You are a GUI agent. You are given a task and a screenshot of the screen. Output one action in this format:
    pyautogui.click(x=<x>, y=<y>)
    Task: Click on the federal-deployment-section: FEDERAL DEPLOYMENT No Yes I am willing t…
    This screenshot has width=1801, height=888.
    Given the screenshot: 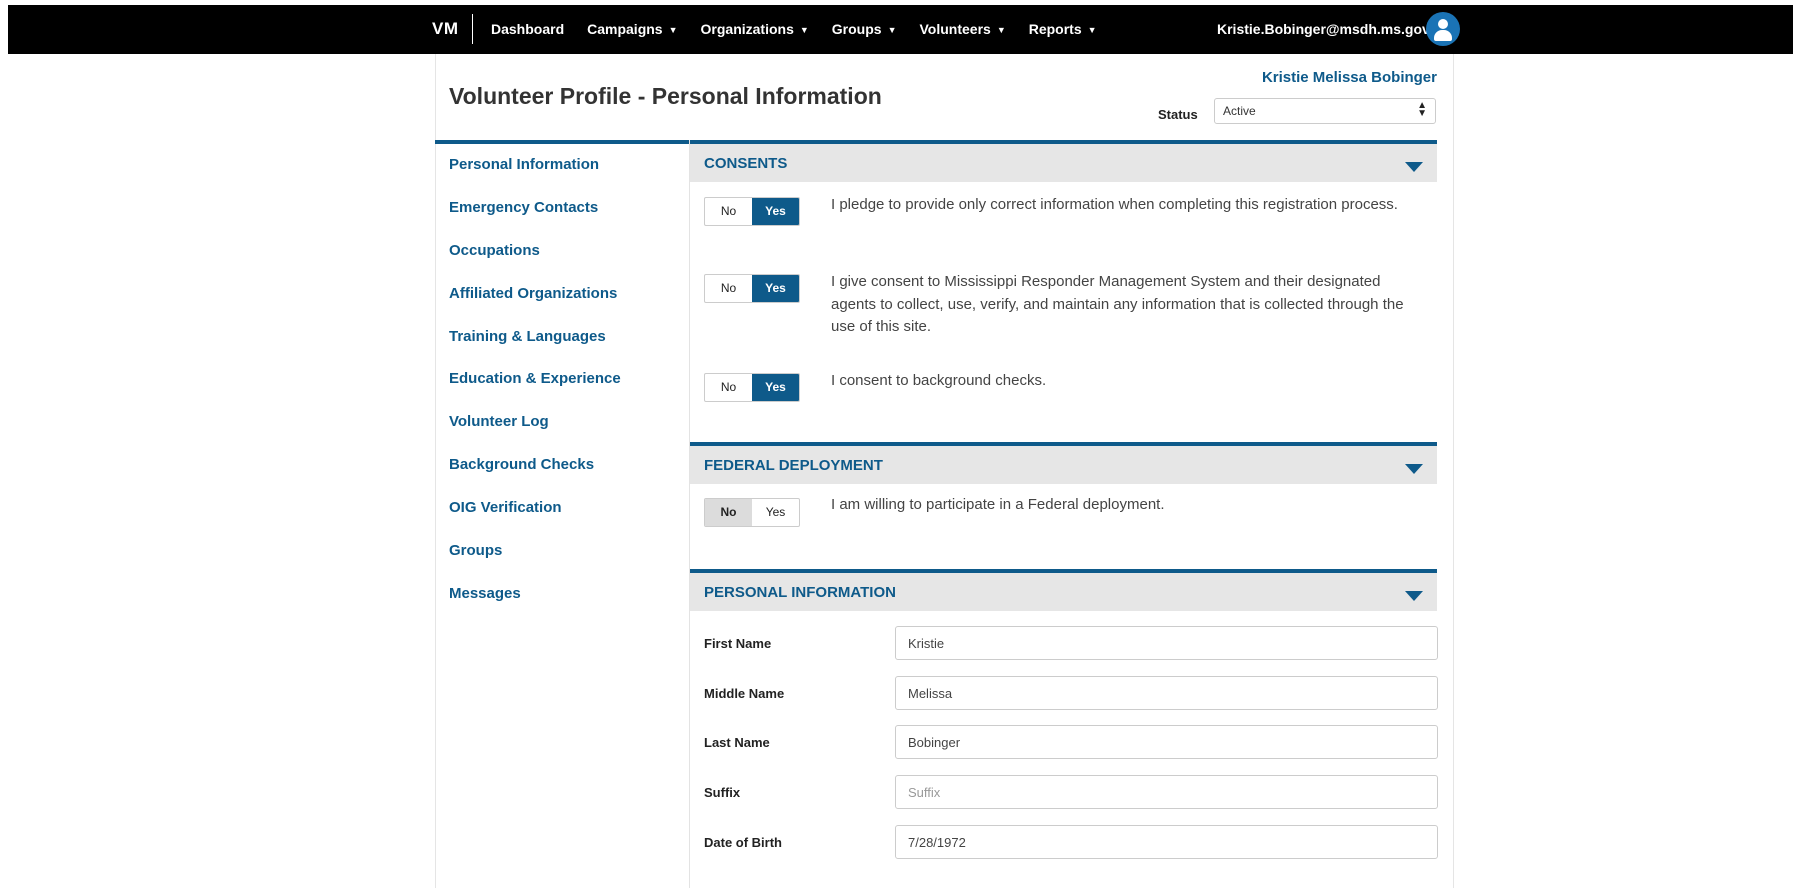 What is the action you would take?
    pyautogui.click(x=1063, y=504)
    